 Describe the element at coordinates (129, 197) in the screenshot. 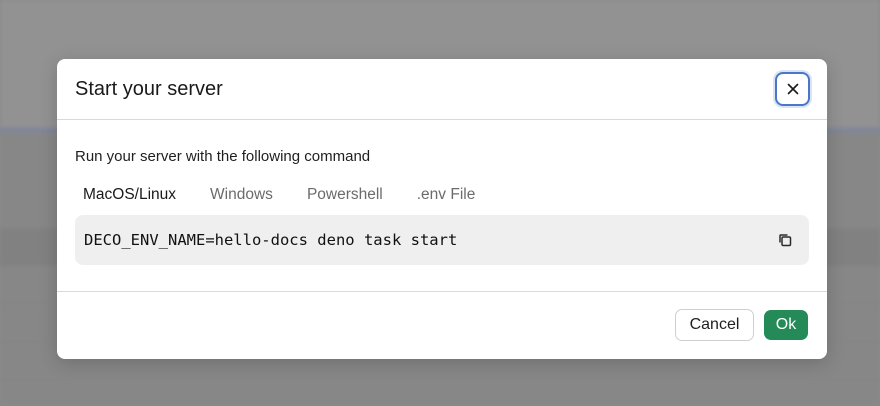

I see `tab-macos-linux: MacOS/Linux` at that location.